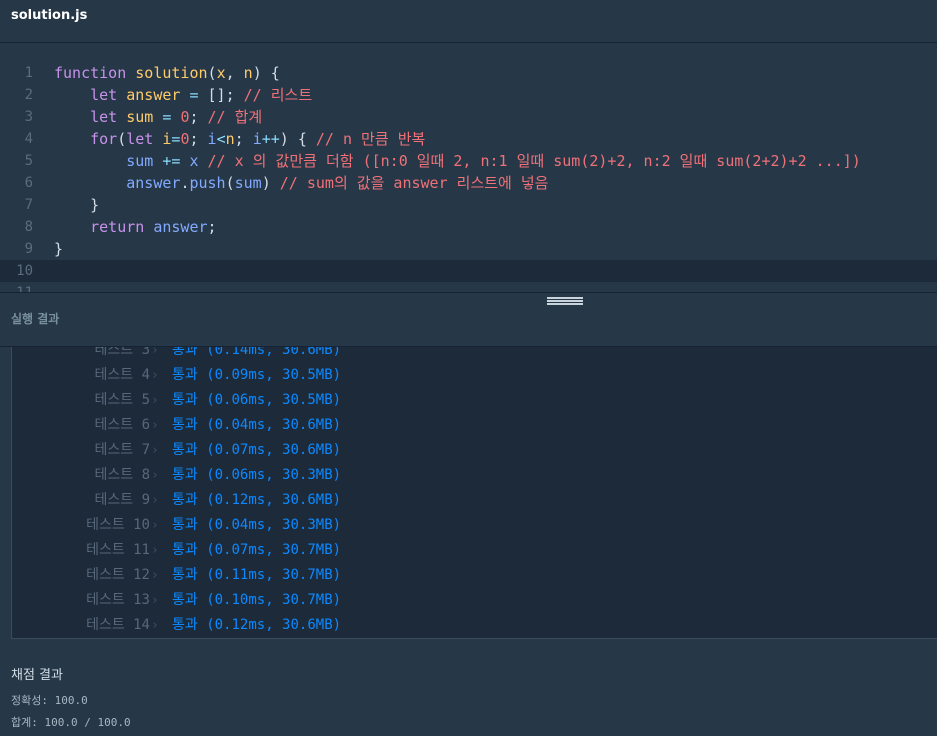 This screenshot has width=937, height=736. I want to click on test-result-row: 테스트 6 › 통과 (0.04ms, 30.6MB), so click(472, 425).